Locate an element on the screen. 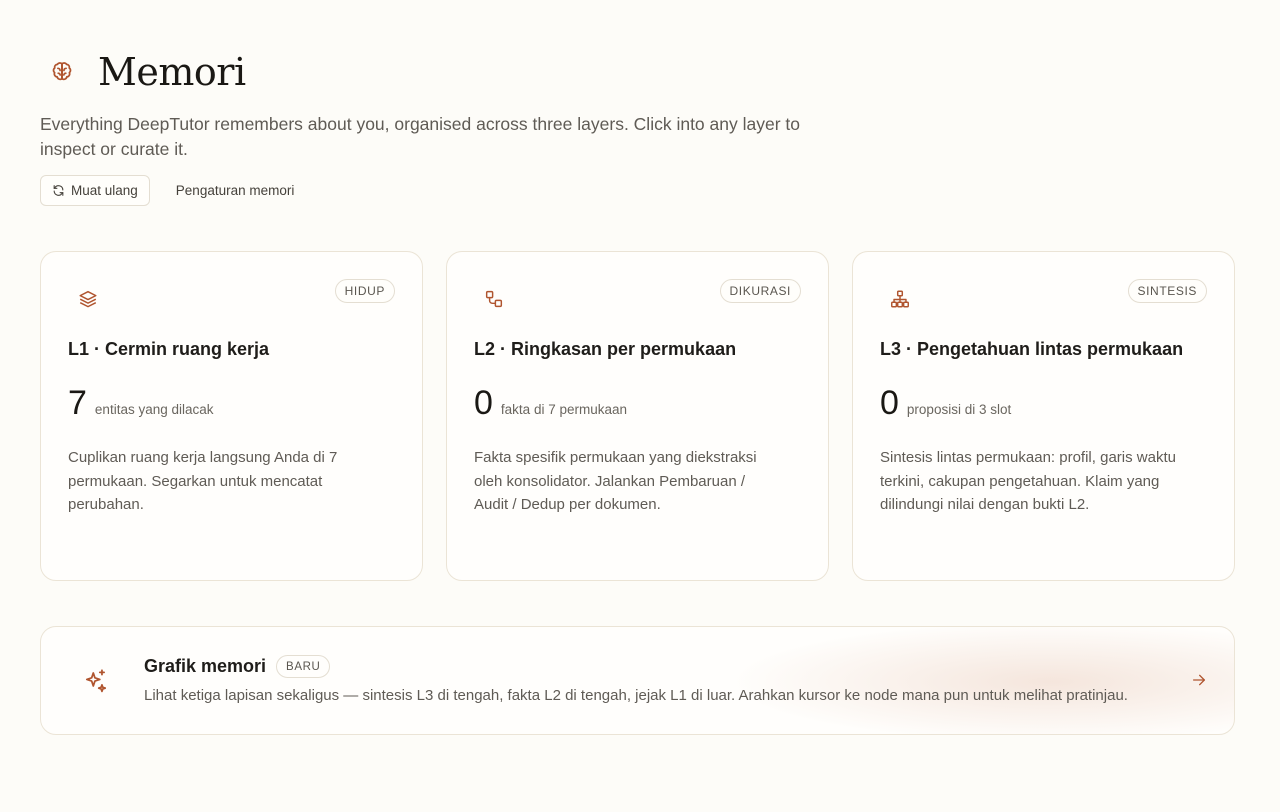 The height and width of the screenshot is (812, 1280). metric-label: proposisi di 3 slot is located at coordinates (959, 409).